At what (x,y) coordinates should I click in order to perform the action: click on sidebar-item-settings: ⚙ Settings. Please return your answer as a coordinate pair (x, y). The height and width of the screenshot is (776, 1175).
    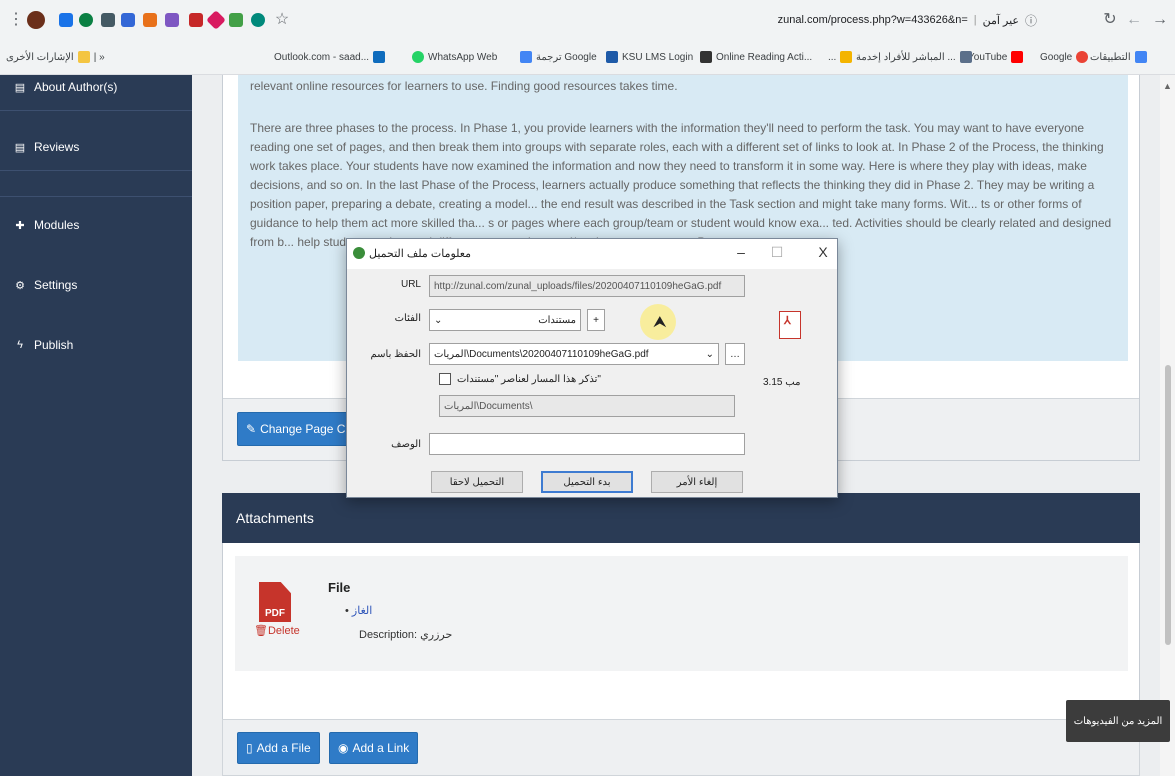
    Looking at the image, I should click on (45, 285).